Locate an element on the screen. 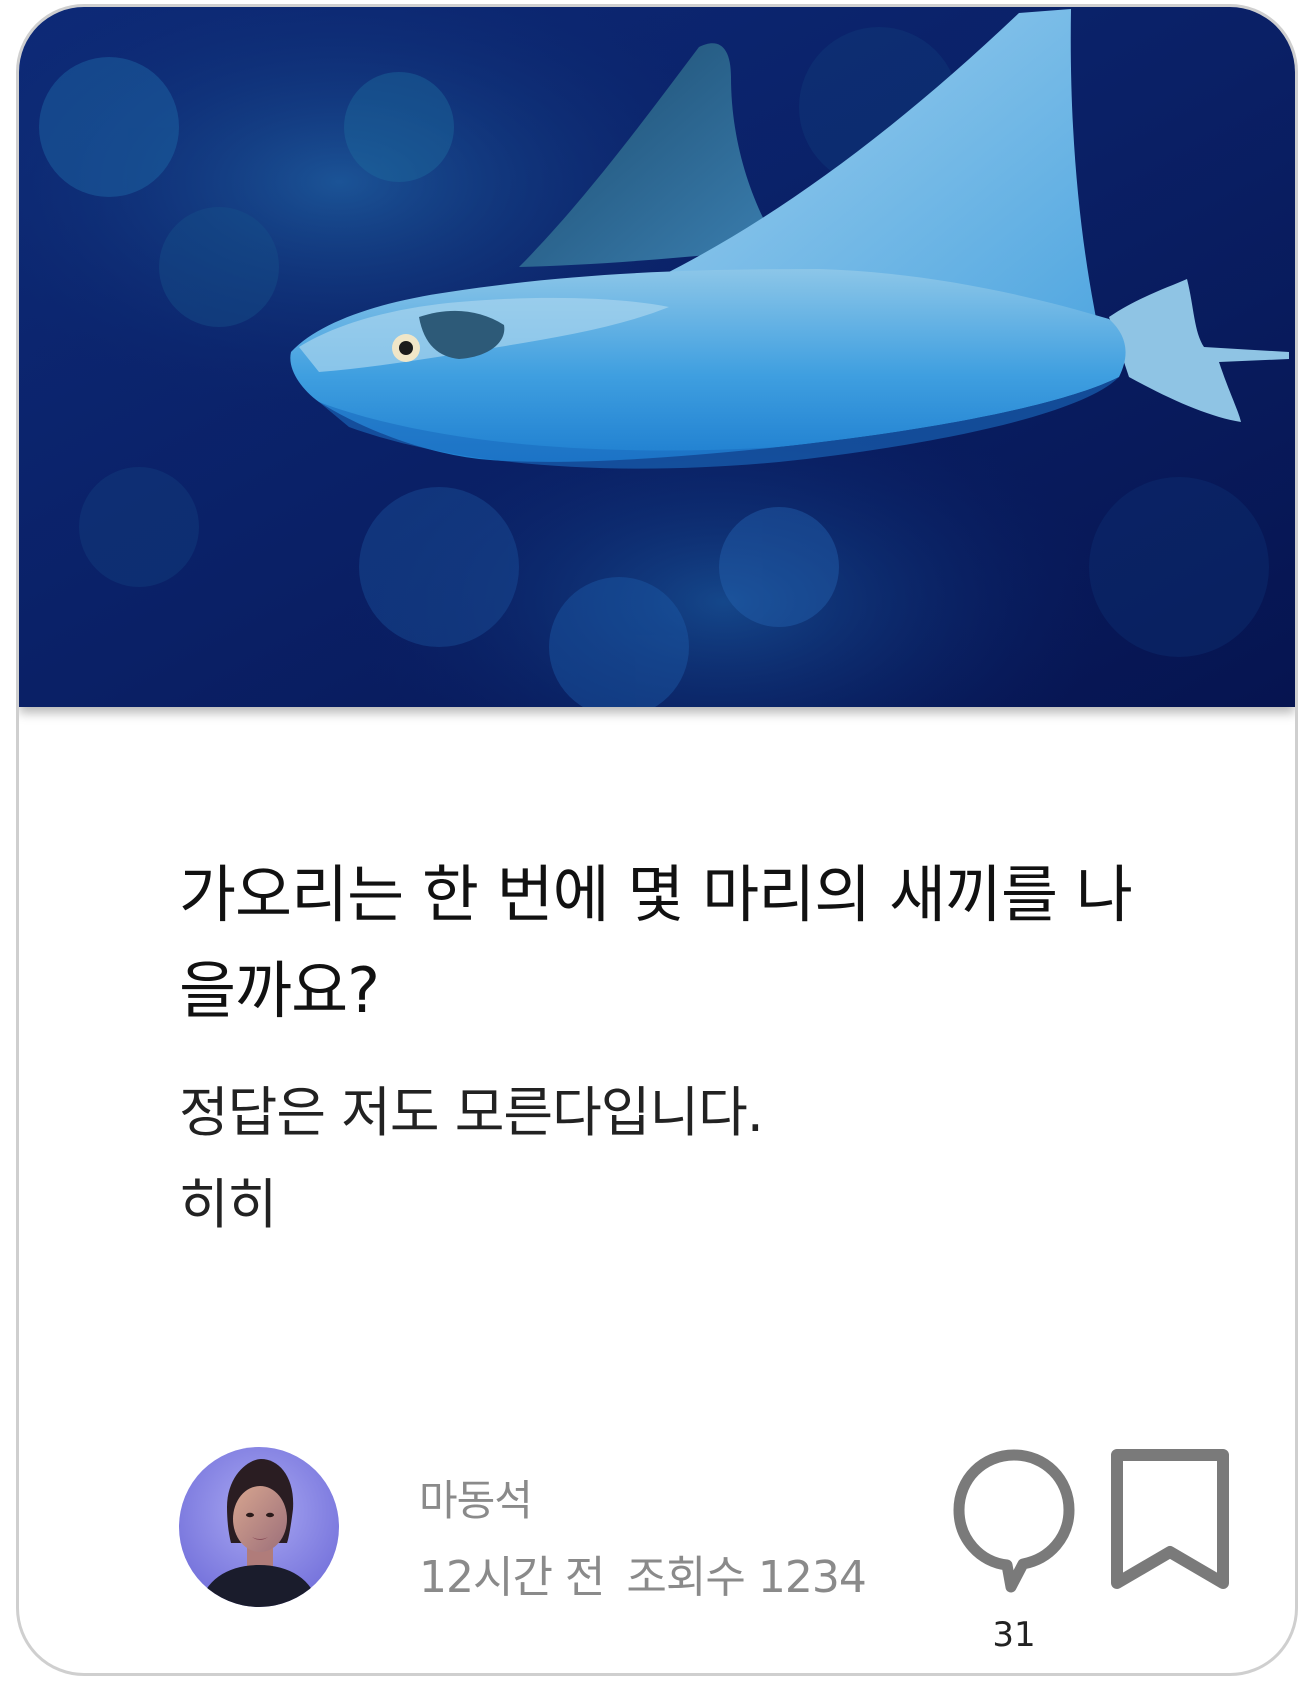 The image size is (1312, 1681). post-time: 12시간 전 is located at coordinates (512, 1577).